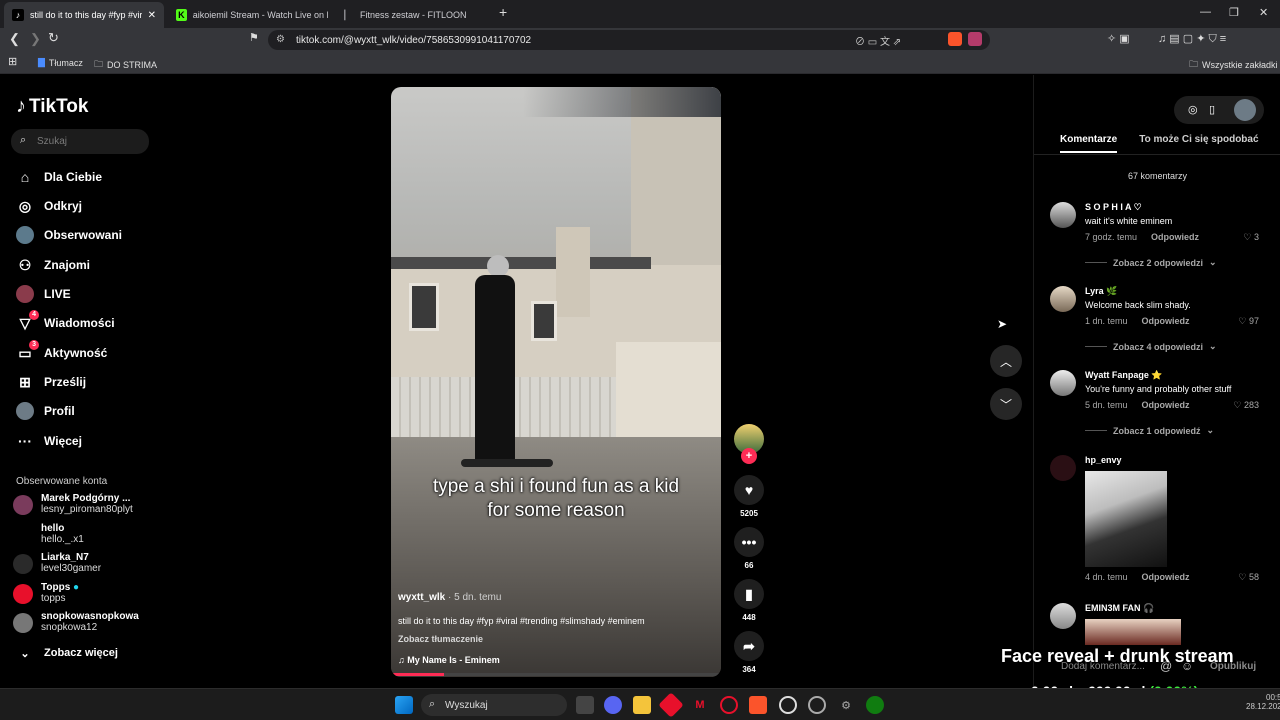 This screenshot has width=1280, height=720. Describe the element at coordinates (846, 705) in the screenshot. I see `settings-gear-icon: ⚙` at that location.